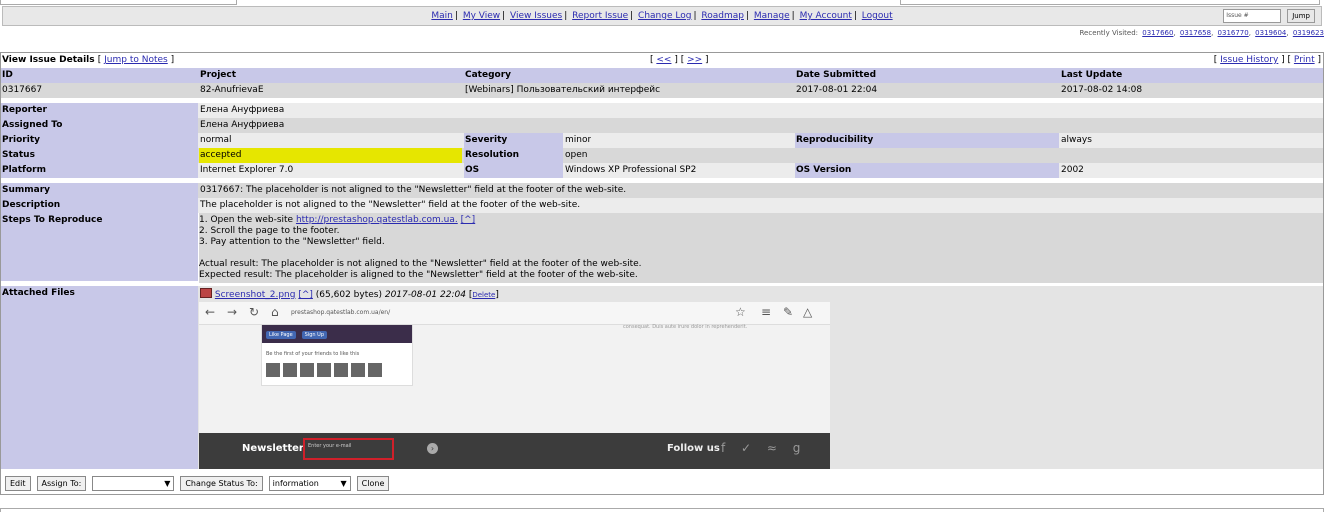 This screenshot has height=512, width=1328. I want to click on nav-change-log: Change Log, so click(664, 16).